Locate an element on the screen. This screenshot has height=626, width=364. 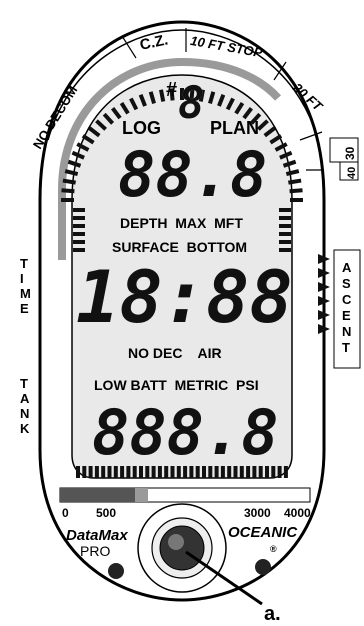
ascent-letter: E is located at coordinates (346, 315).